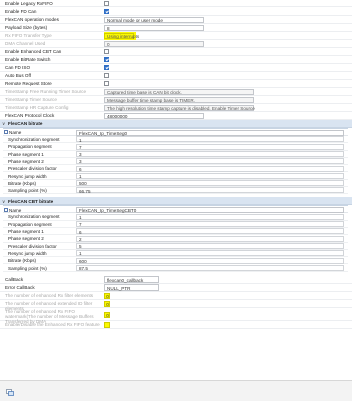  I want to click on property-value-field: 48000000, so click(154, 115).